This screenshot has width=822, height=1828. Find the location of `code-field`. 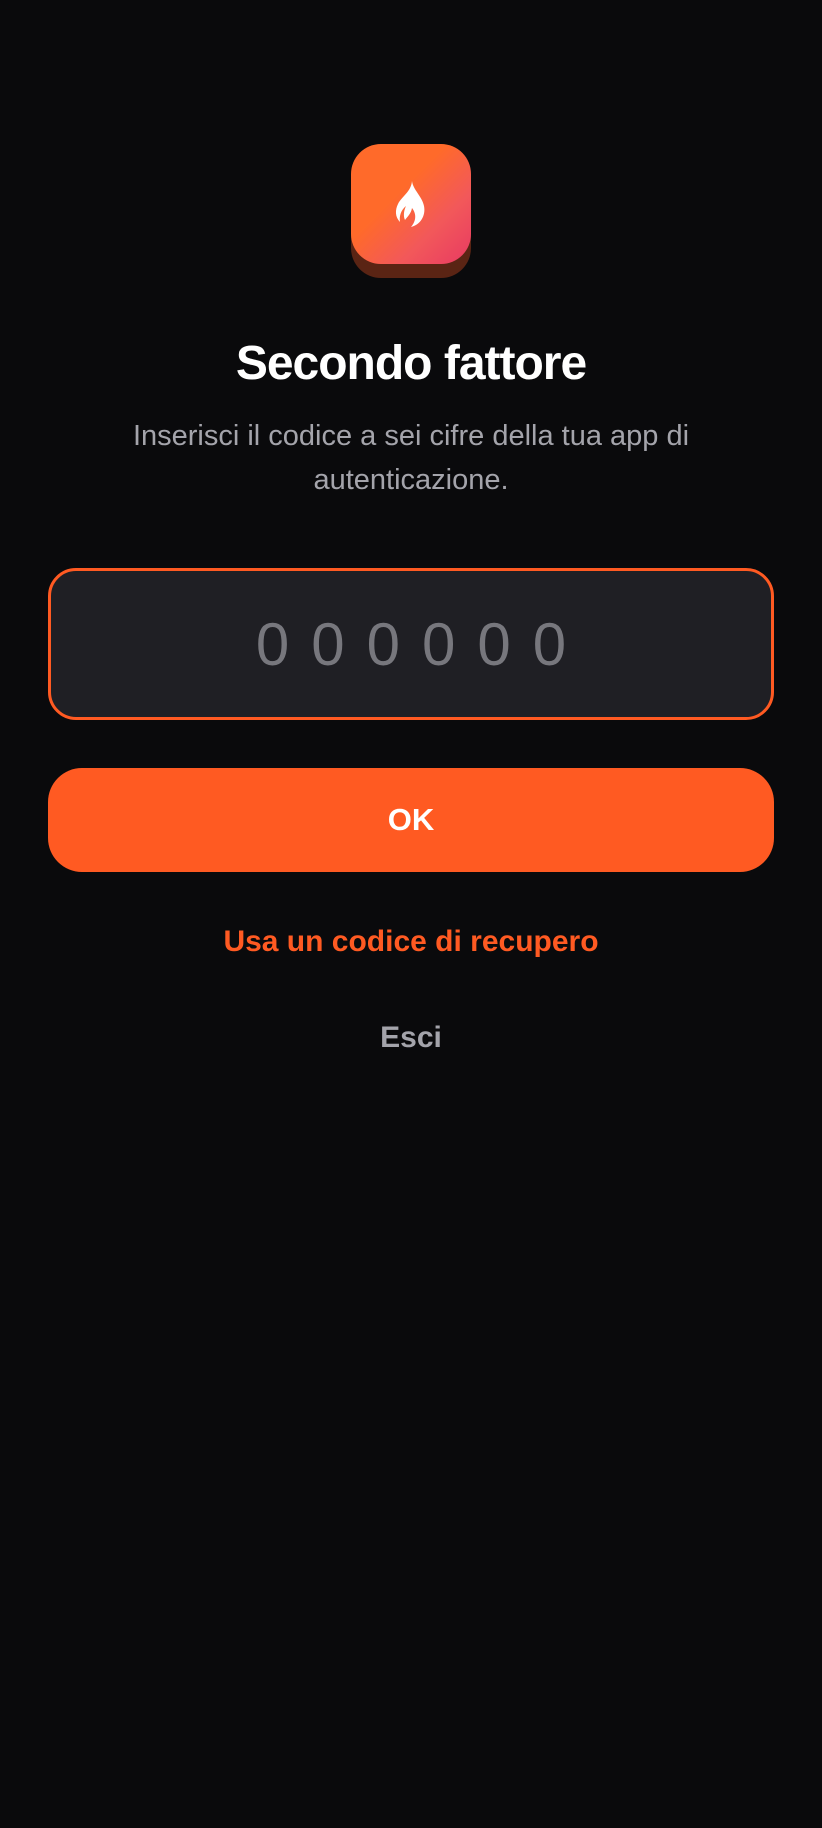

code-field is located at coordinates (411, 644).